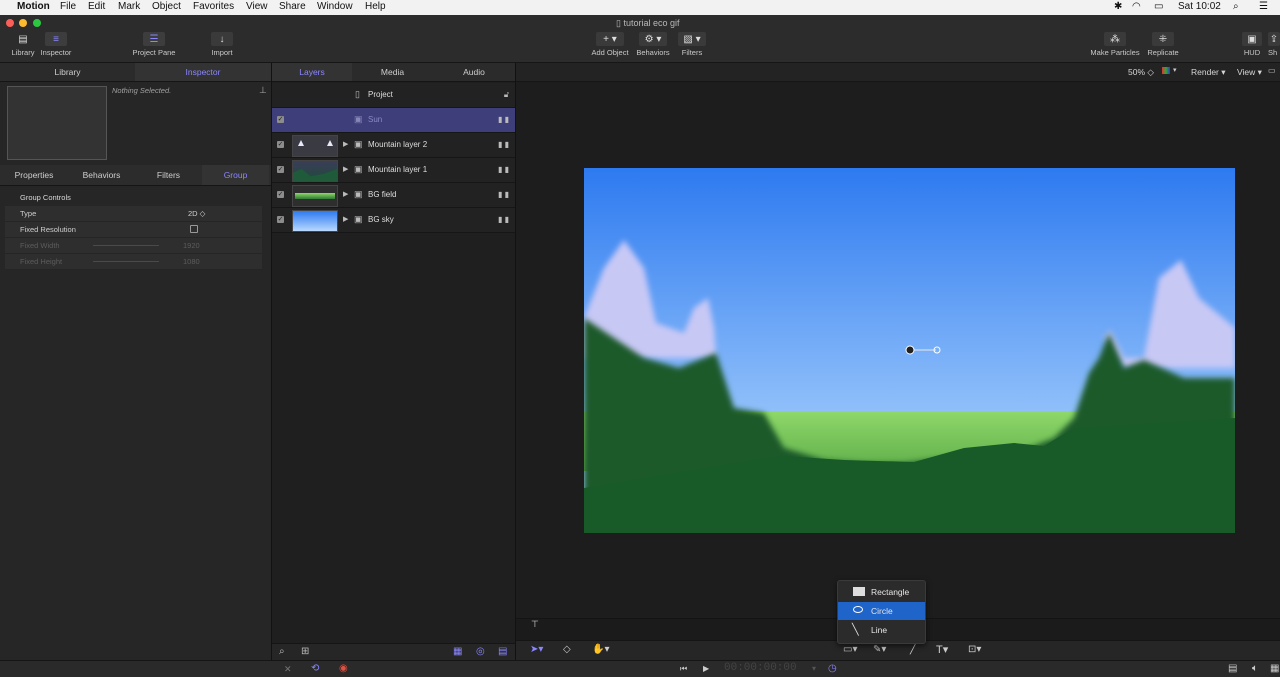 The image size is (1280, 677). Describe the element at coordinates (56, 44) in the screenshot. I see `inspector-button: ≡ Inspector` at that location.